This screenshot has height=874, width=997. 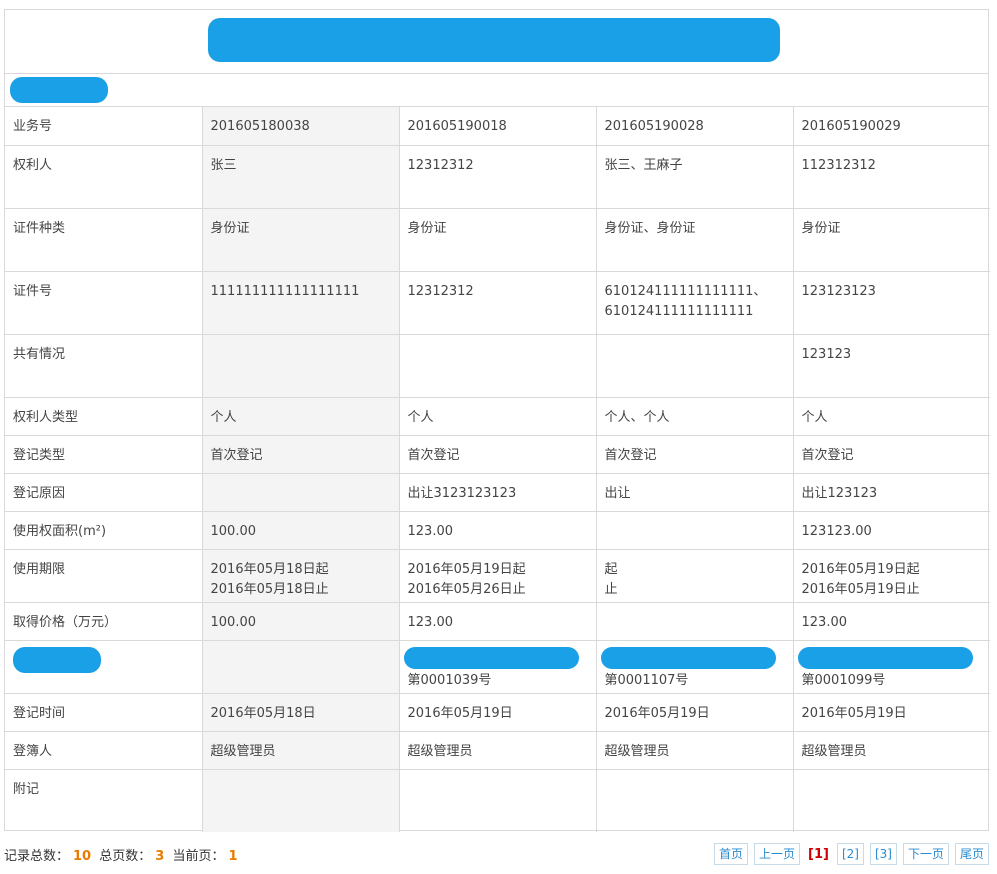 What do you see at coordinates (695, 416) in the screenshot?
I see `table-cell: 个人、个人` at bounding box center [695, 416].